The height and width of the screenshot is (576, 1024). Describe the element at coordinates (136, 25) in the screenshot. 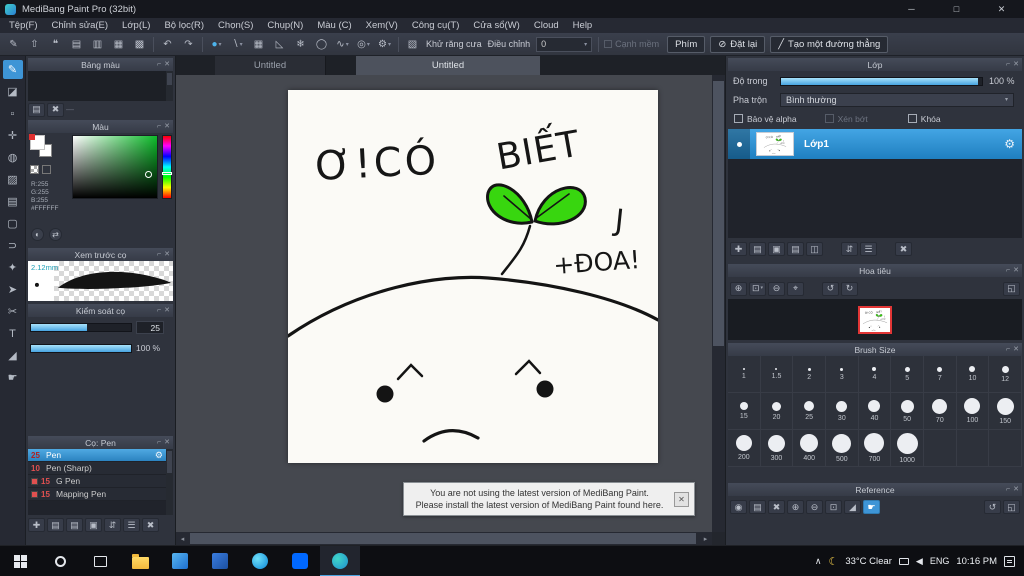

I see `menu-layer: Lớp(L)` at that location.